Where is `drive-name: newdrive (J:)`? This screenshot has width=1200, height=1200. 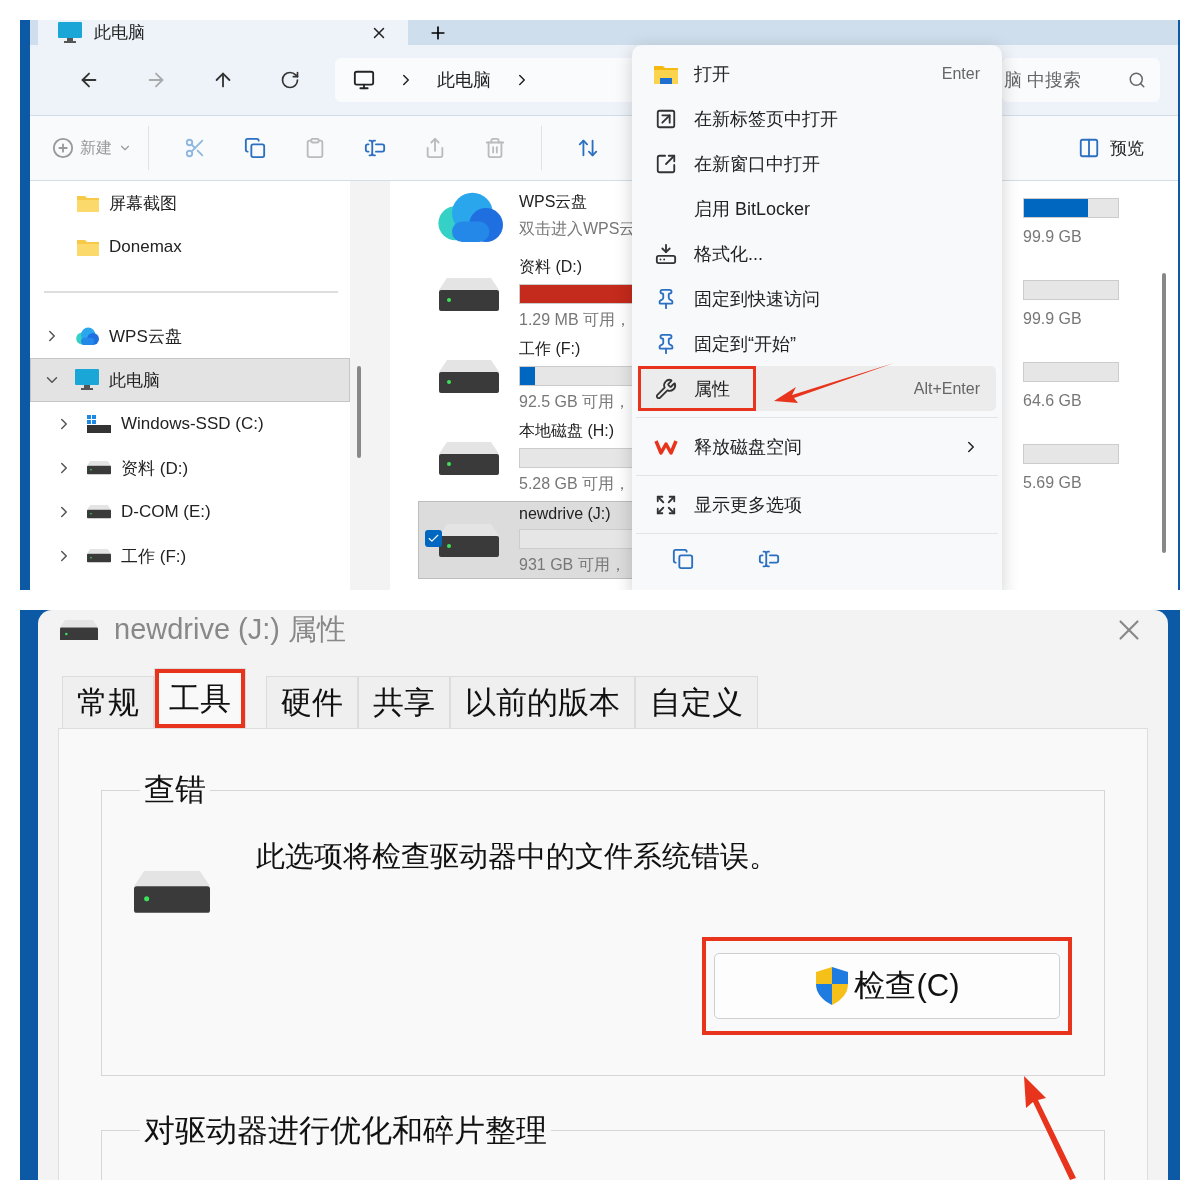
drive-name: newdrive (J:) is located at coordinates (565, 513).